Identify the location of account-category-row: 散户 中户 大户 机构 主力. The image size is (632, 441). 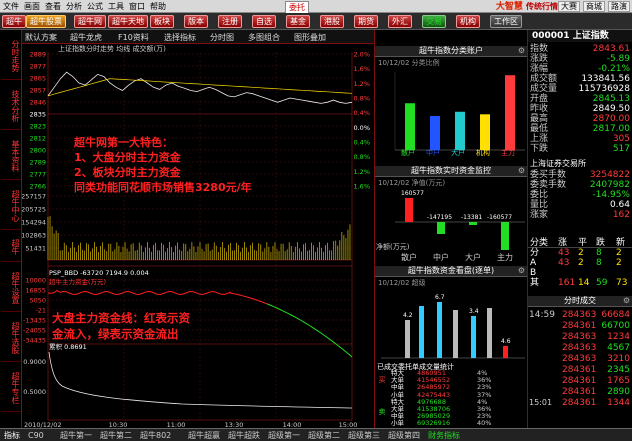
(451, 153).